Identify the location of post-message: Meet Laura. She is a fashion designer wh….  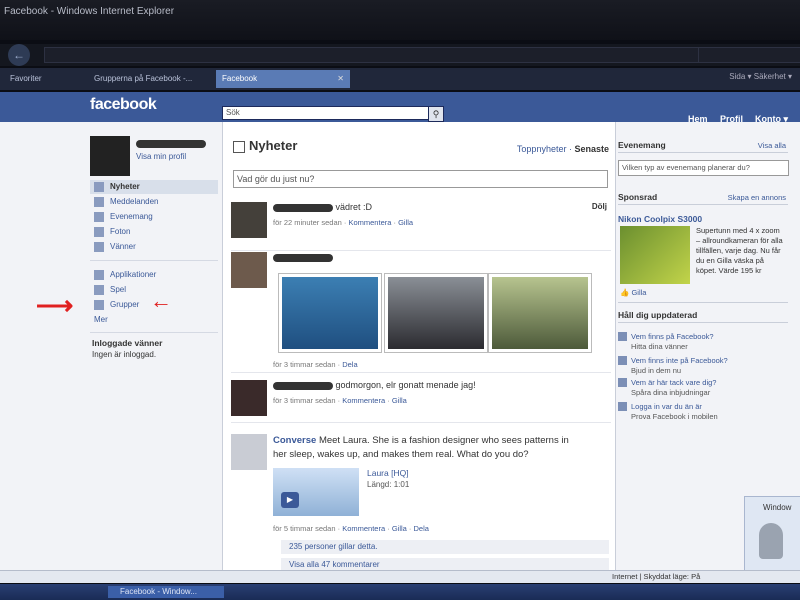
(421, 447).